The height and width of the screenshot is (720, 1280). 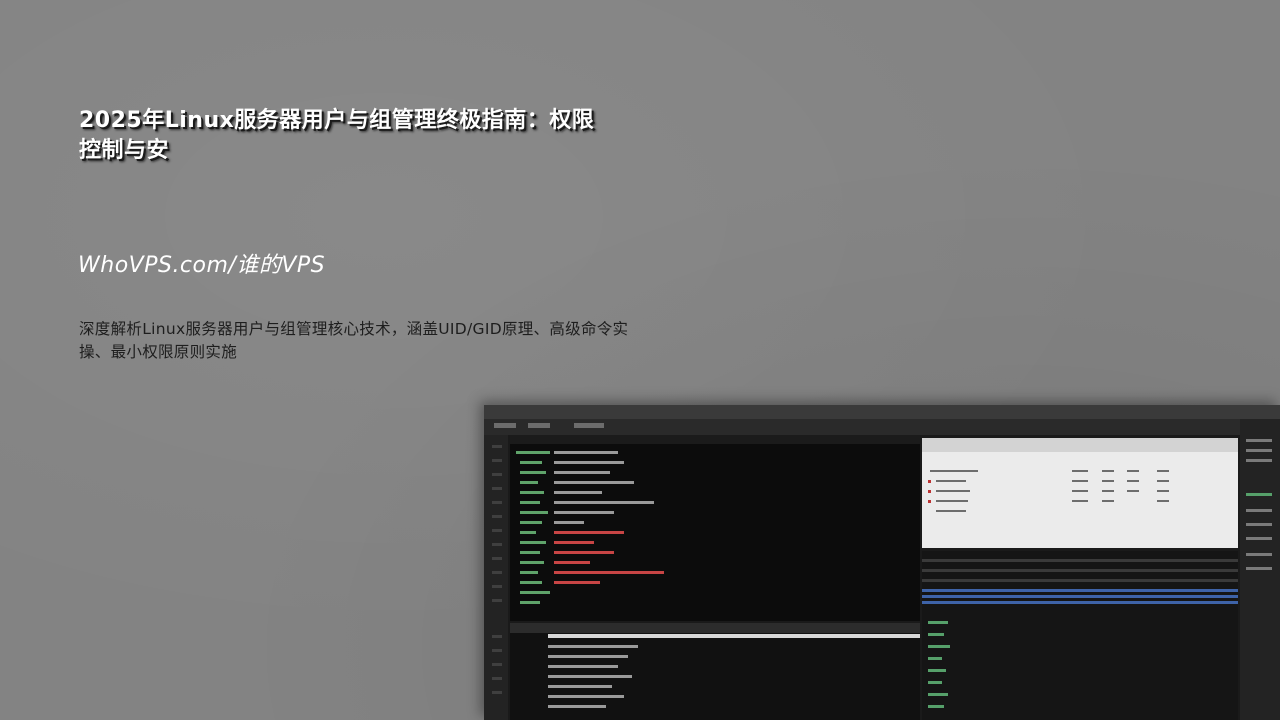 I want to click on terminal-pane, so click(x=715, y=528).